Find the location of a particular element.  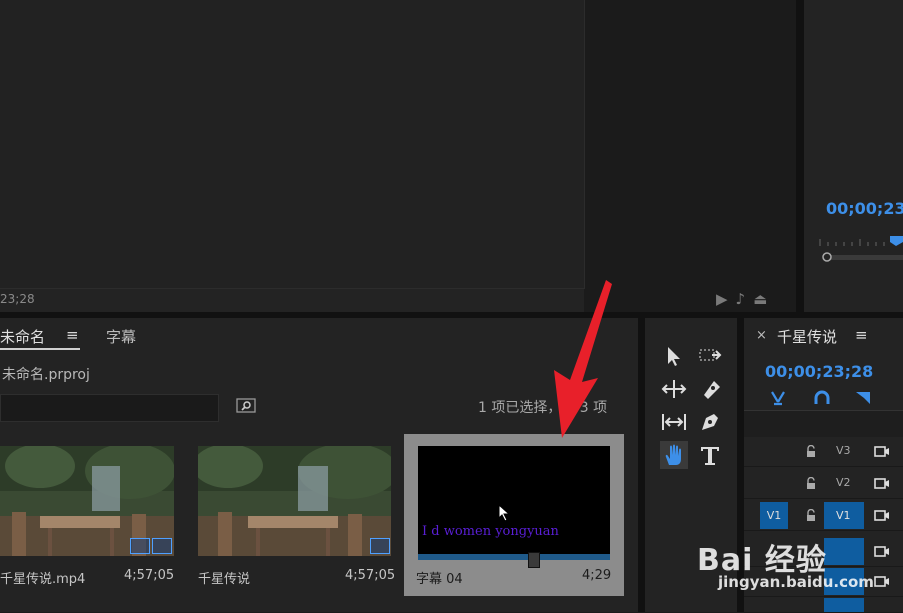

tab-captions: 字幕 is located at coordinates (121, 336).